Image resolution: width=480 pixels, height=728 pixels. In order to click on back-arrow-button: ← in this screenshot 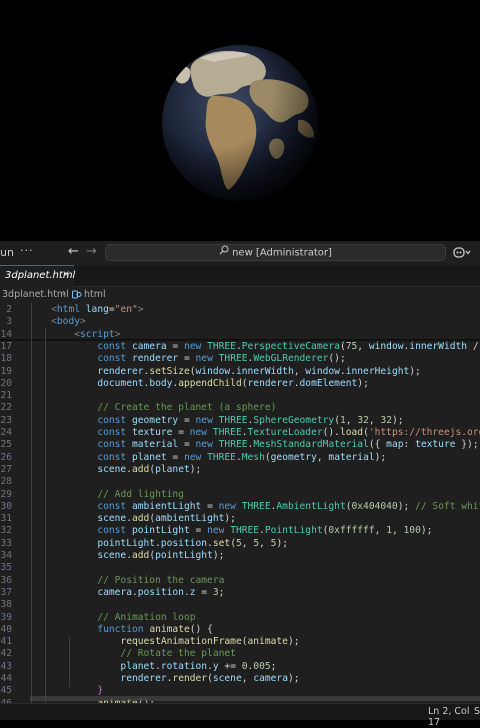, I will do `click(73, 251)`.